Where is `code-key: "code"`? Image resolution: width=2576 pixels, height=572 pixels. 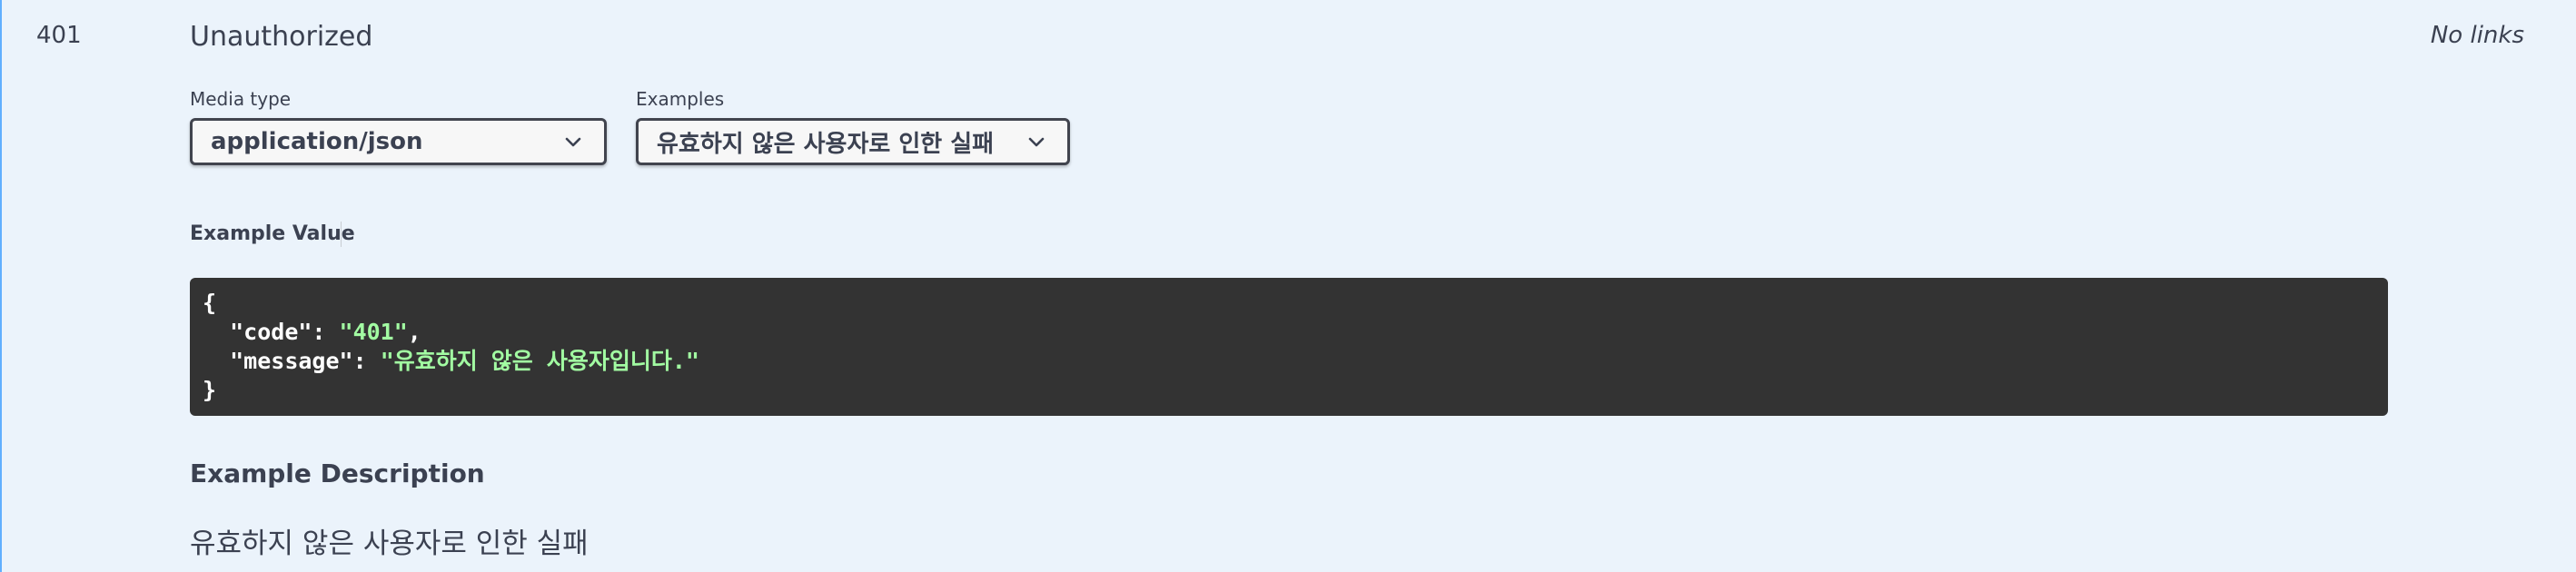 code-key: "code" is located at coordinates (271, 332).